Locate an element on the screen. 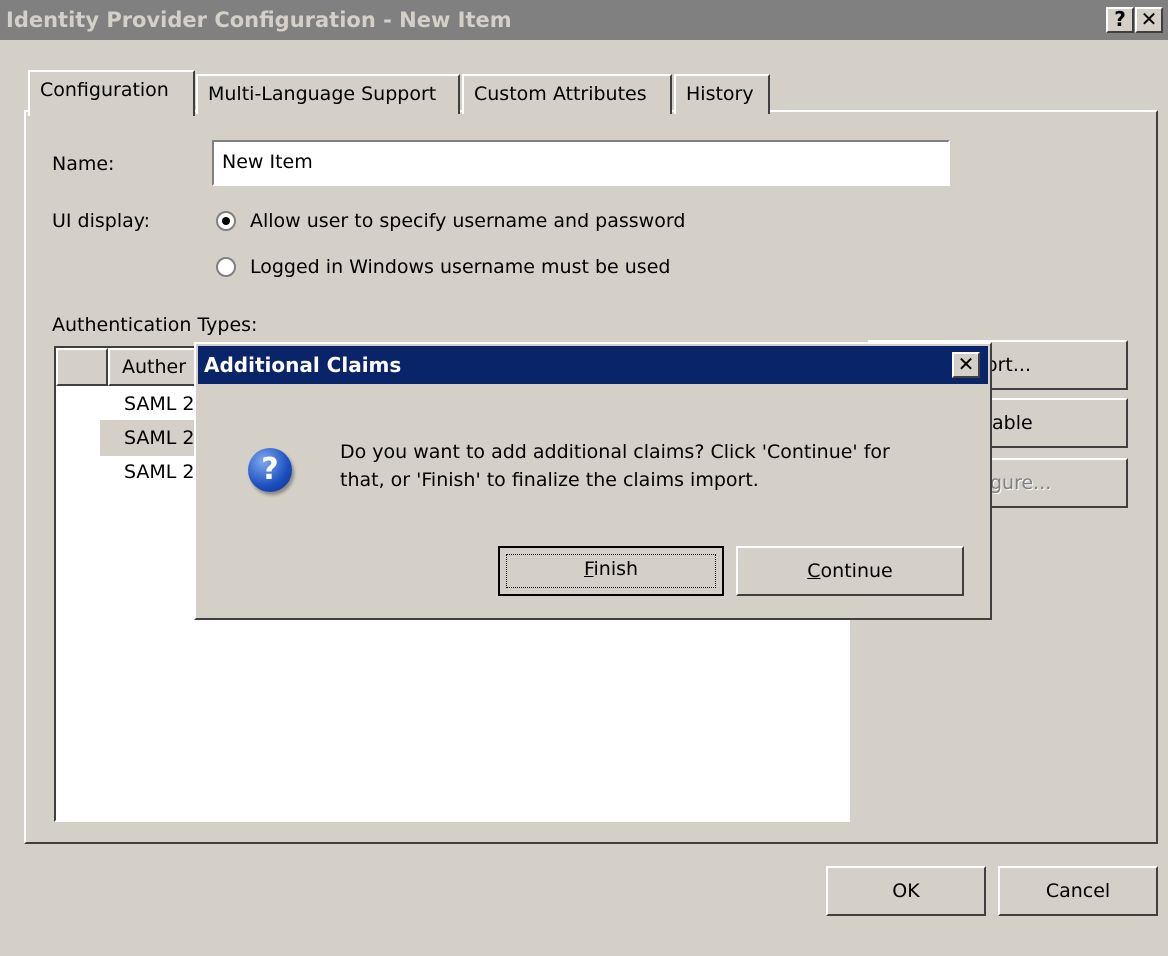 This screenshot has width=1168, height=956. tab-custom-attributes: Custom Attributes is located at coordinates (567, 94).